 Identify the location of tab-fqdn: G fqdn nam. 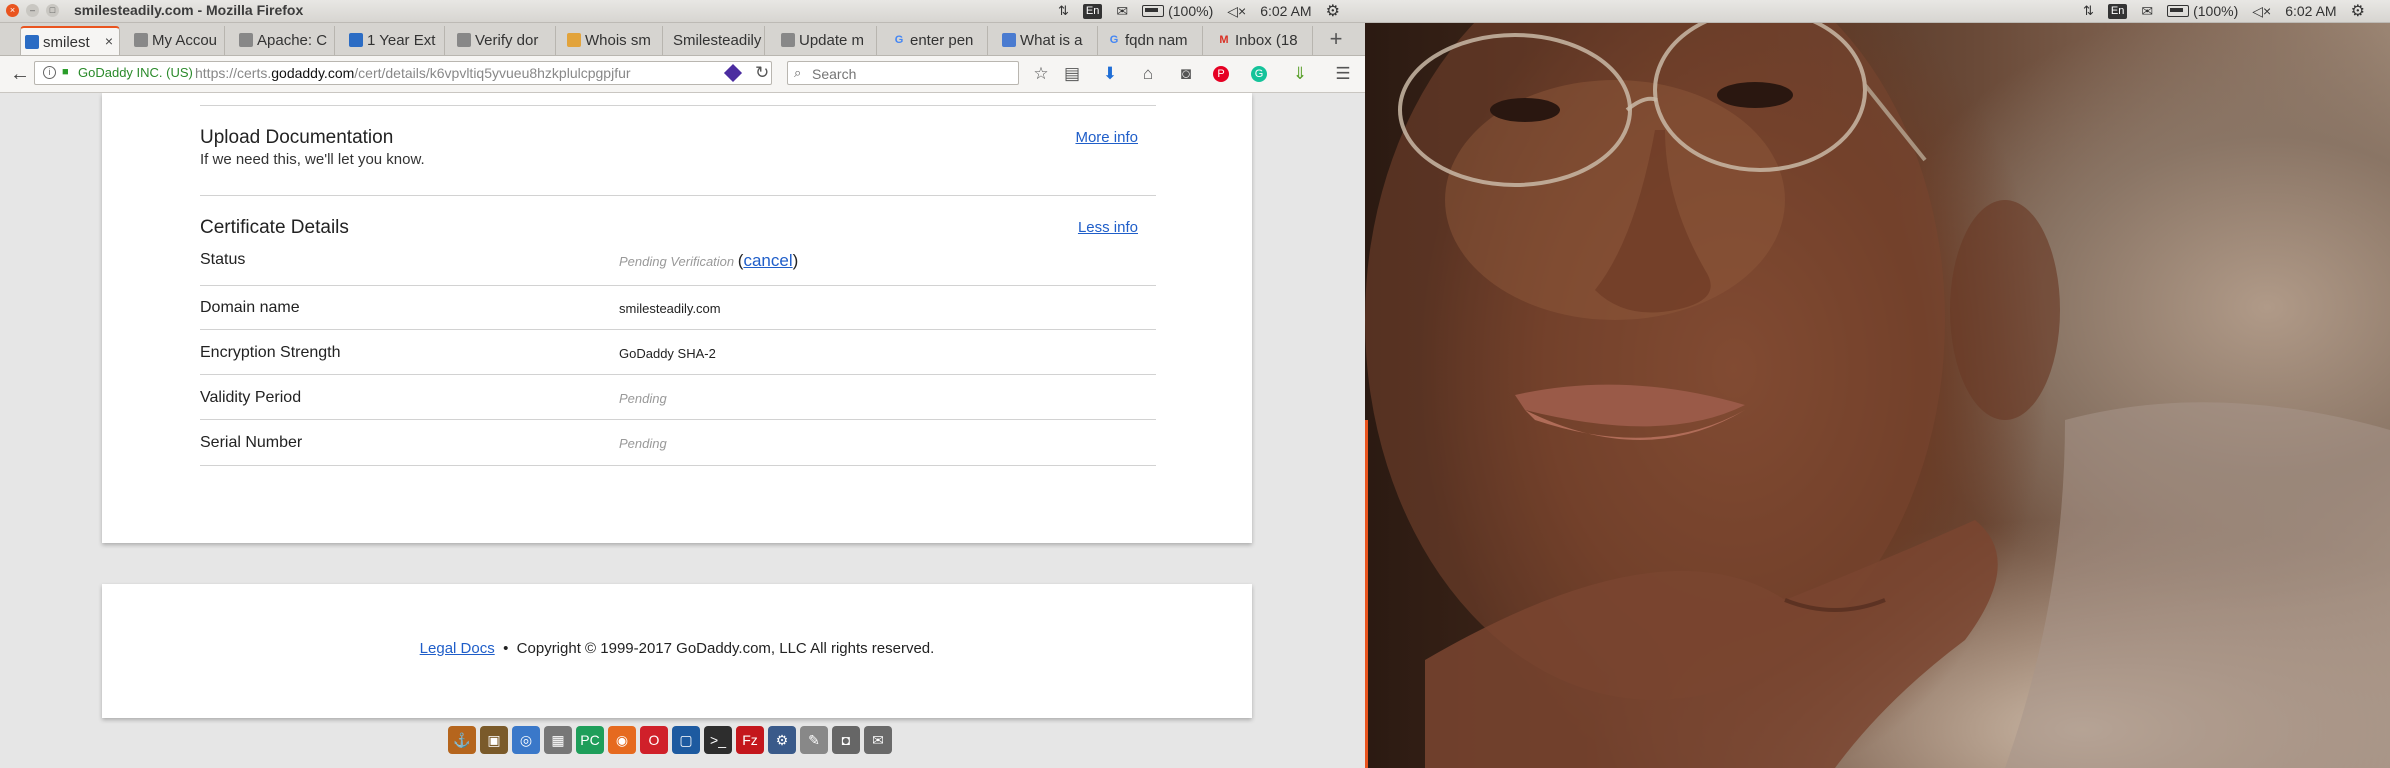
(1153, 40).